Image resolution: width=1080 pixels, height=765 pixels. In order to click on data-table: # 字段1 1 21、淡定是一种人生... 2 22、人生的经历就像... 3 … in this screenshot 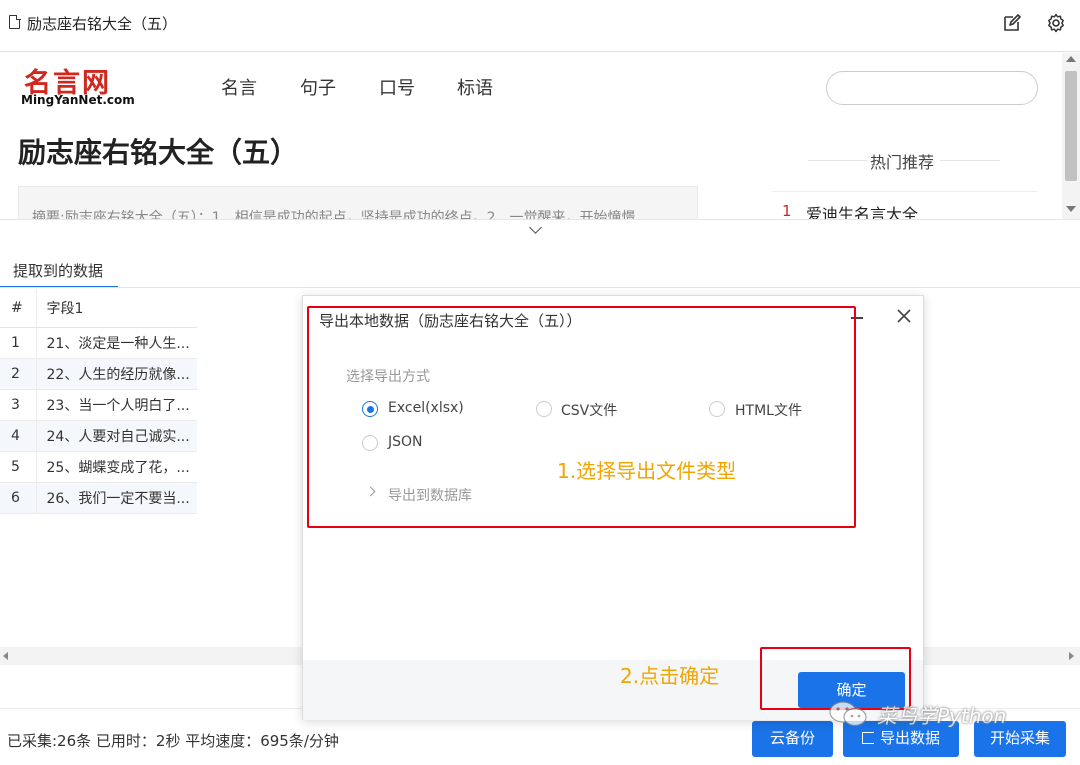, I will do `click(98, 401)`.